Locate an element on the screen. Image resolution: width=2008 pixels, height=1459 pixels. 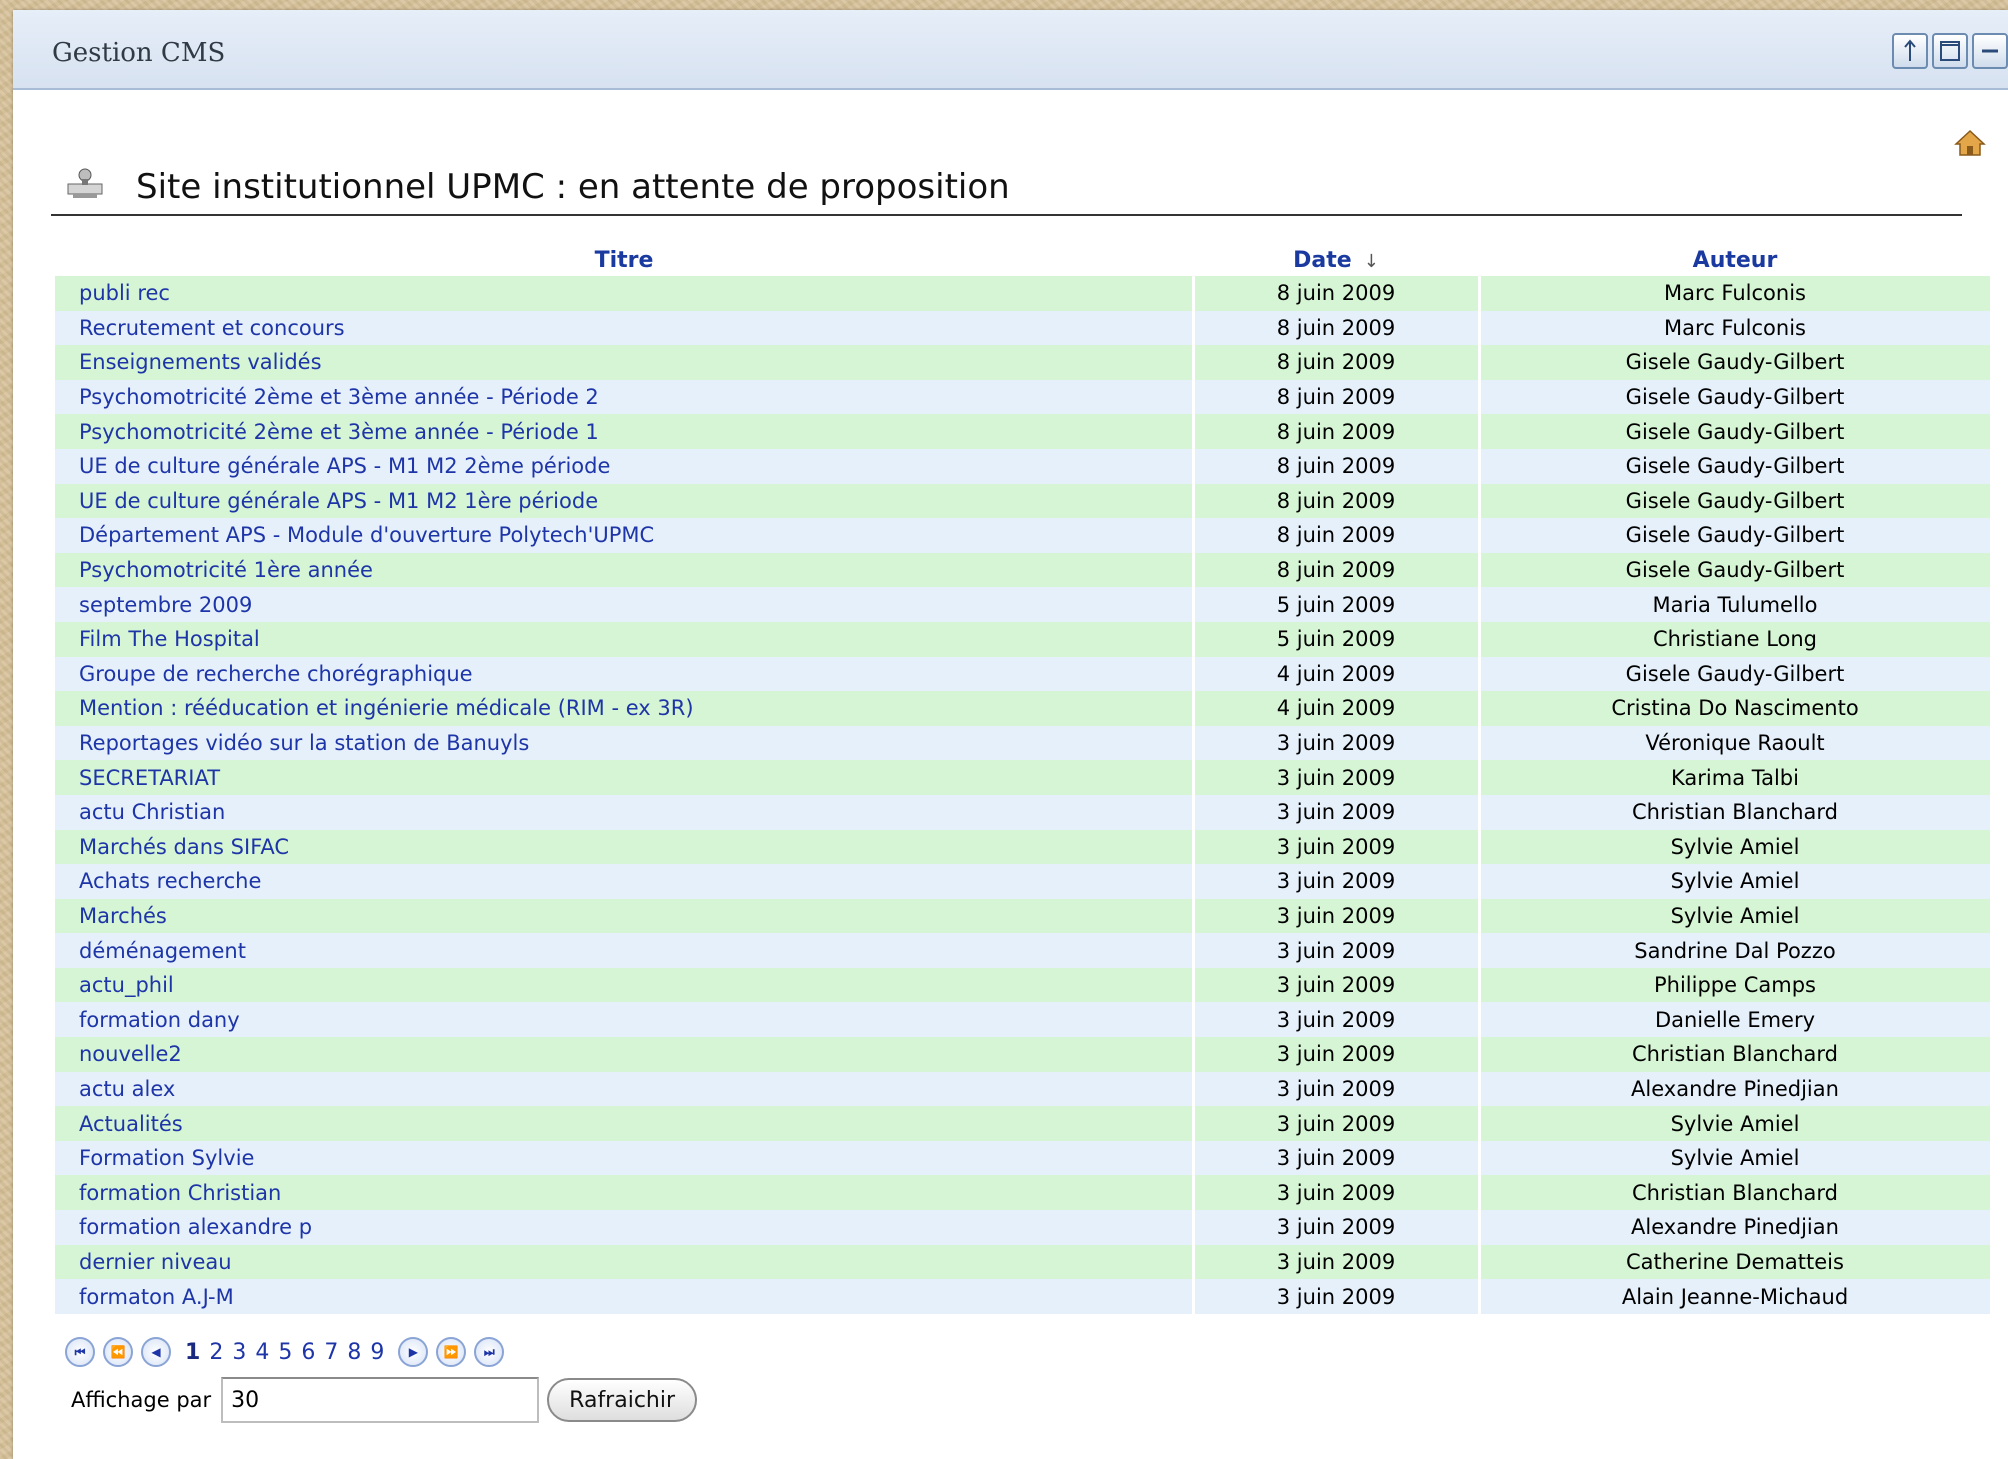
row-title-link: actu_phil is located at coordinates (625, 985).